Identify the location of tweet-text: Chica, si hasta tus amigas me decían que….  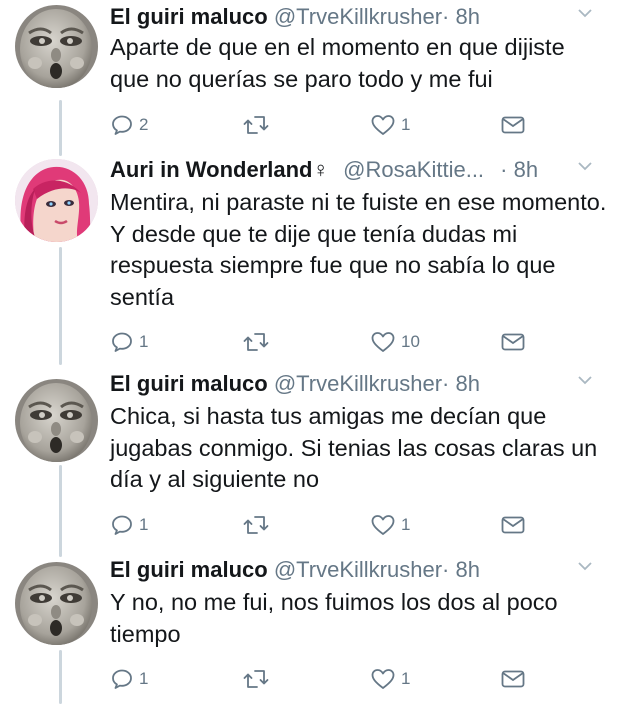
(354, 447).